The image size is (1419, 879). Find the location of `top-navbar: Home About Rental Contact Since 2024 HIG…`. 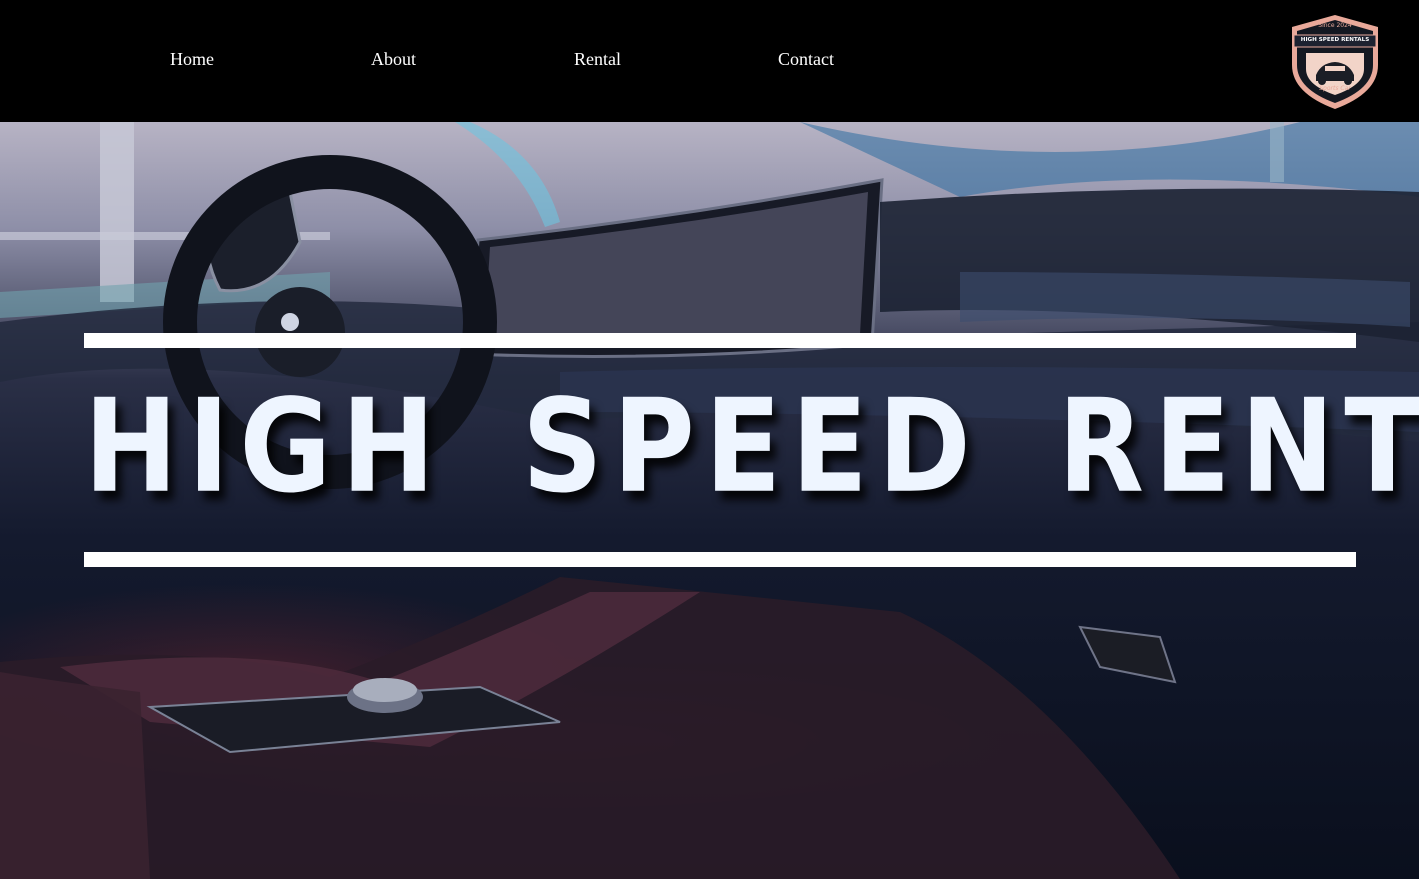

top-navbar: Home About Rental Contact Since 2024 HIG… is located at coordinates (709, 61).